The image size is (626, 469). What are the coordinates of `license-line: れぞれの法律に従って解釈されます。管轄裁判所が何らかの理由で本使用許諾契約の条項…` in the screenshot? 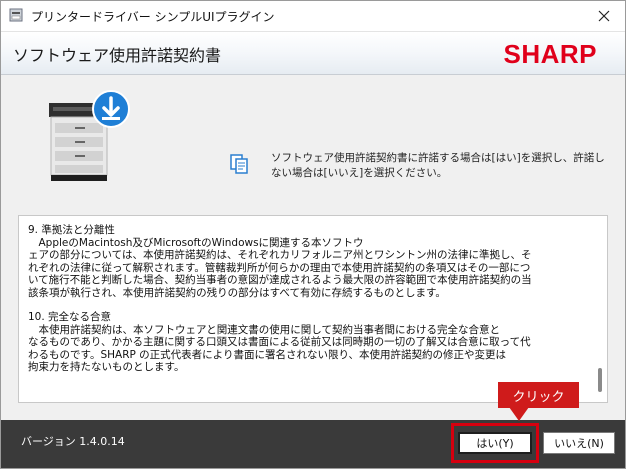 It's located at (279, 267).